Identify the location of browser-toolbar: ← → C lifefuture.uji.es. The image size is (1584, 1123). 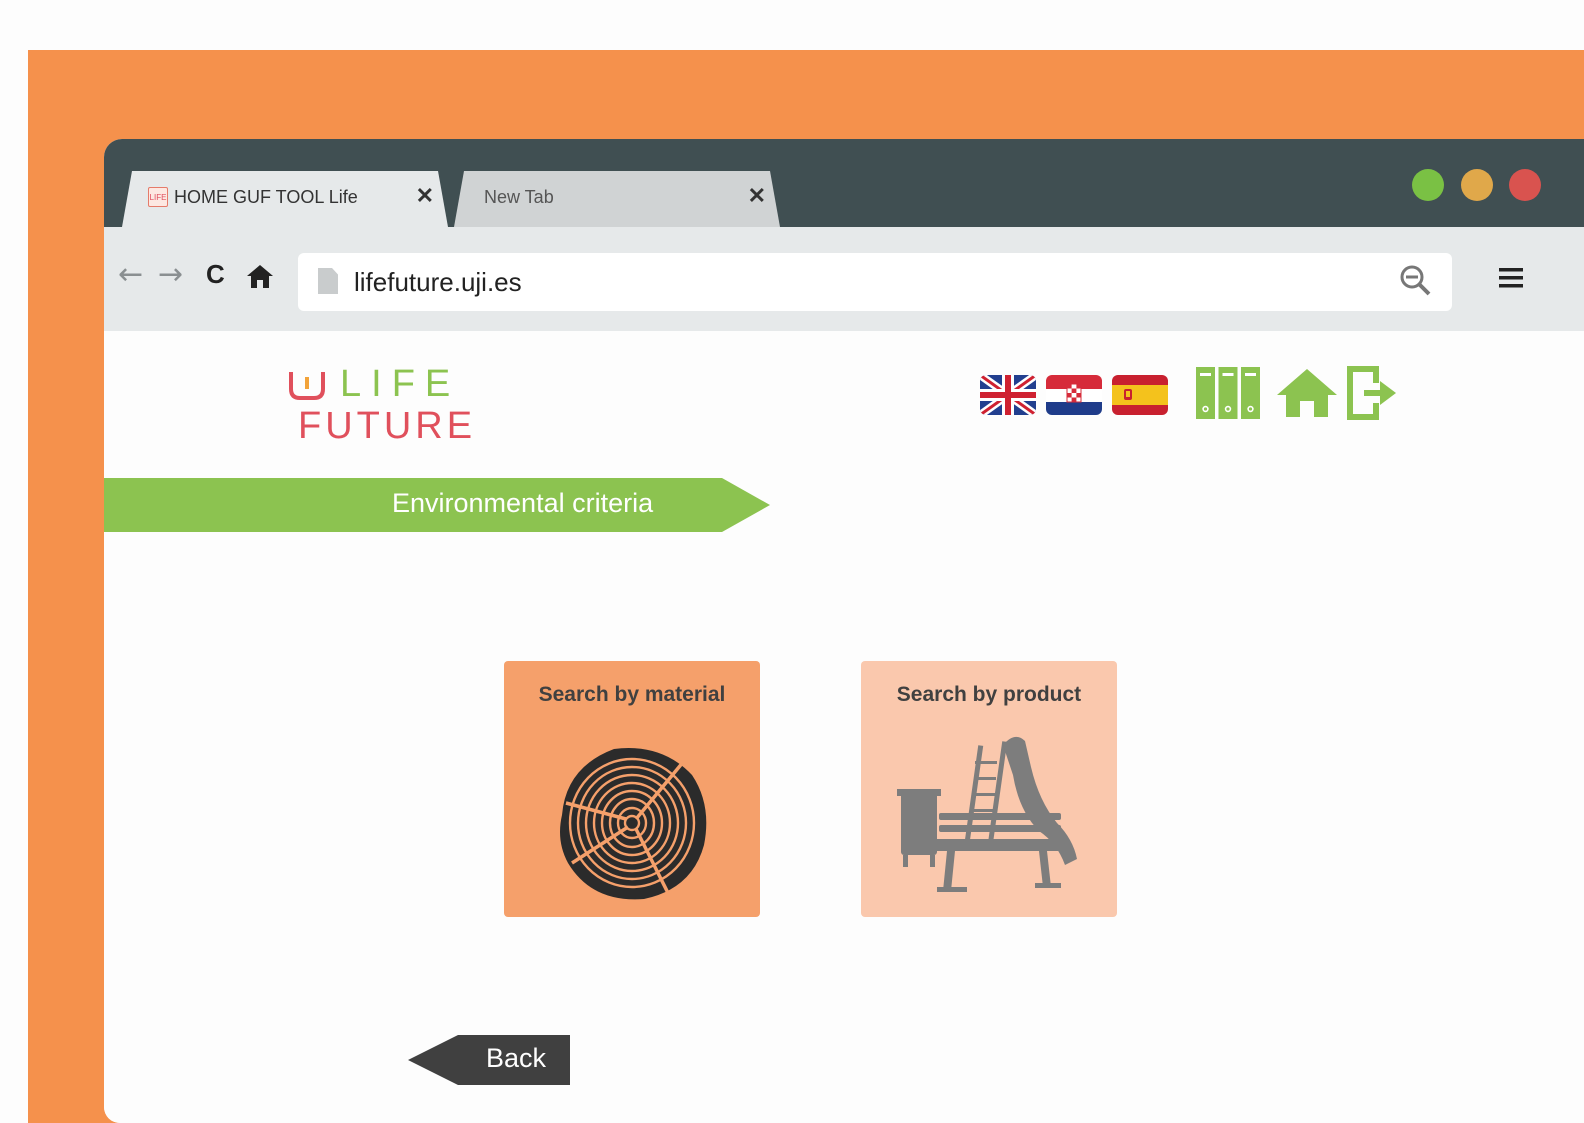
(844, 279).